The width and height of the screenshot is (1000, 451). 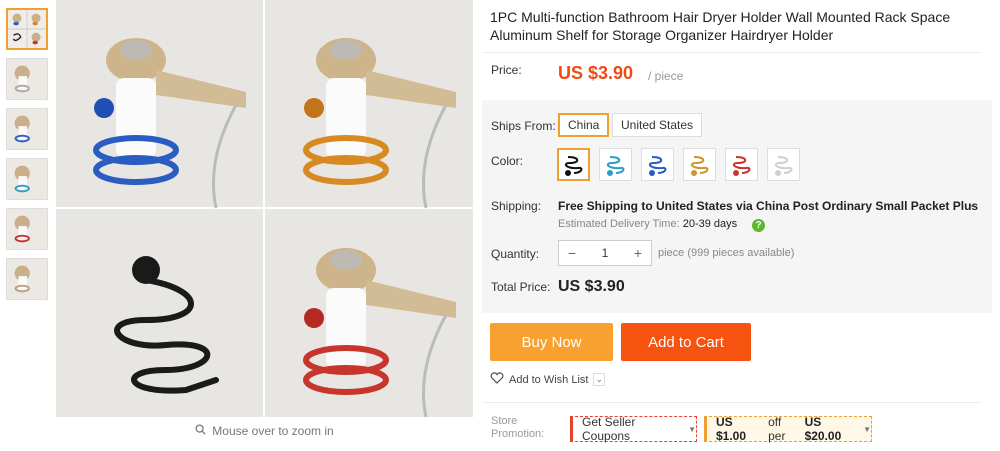 I want to click on thumbnail-list, so click(x=28, y=158).